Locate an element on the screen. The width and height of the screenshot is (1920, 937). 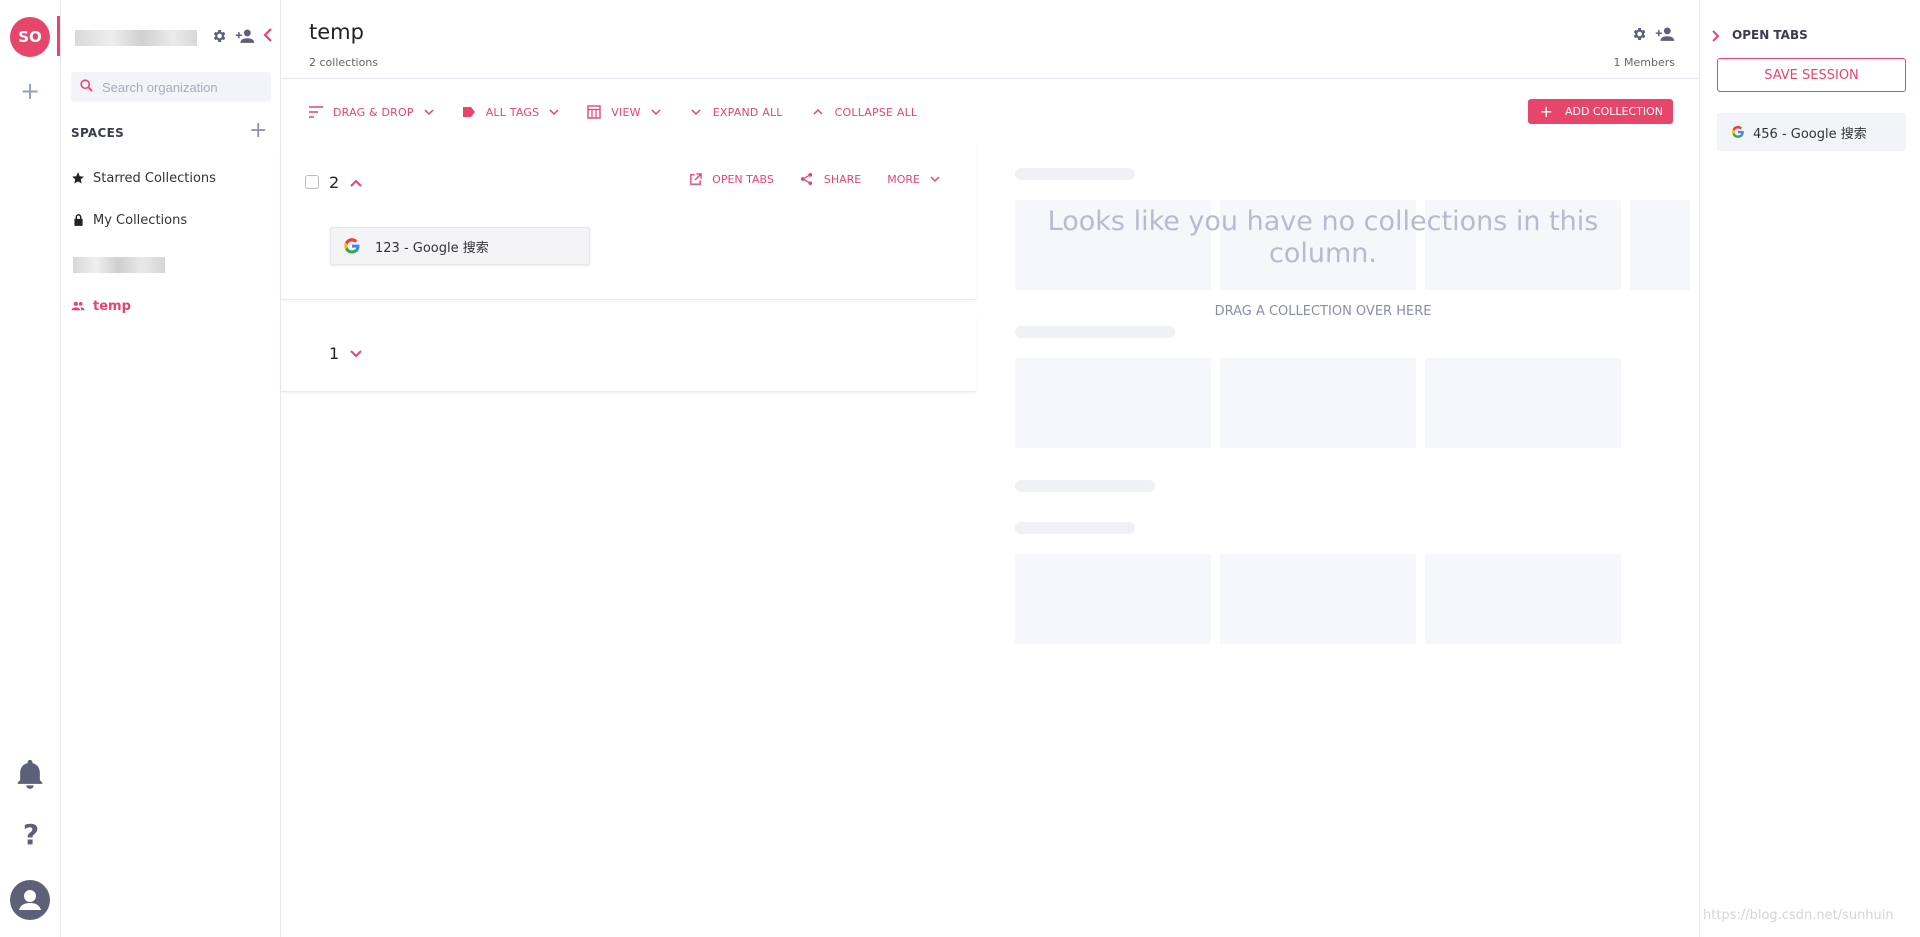
more-button: MORE is located at coordinates (913, 179).